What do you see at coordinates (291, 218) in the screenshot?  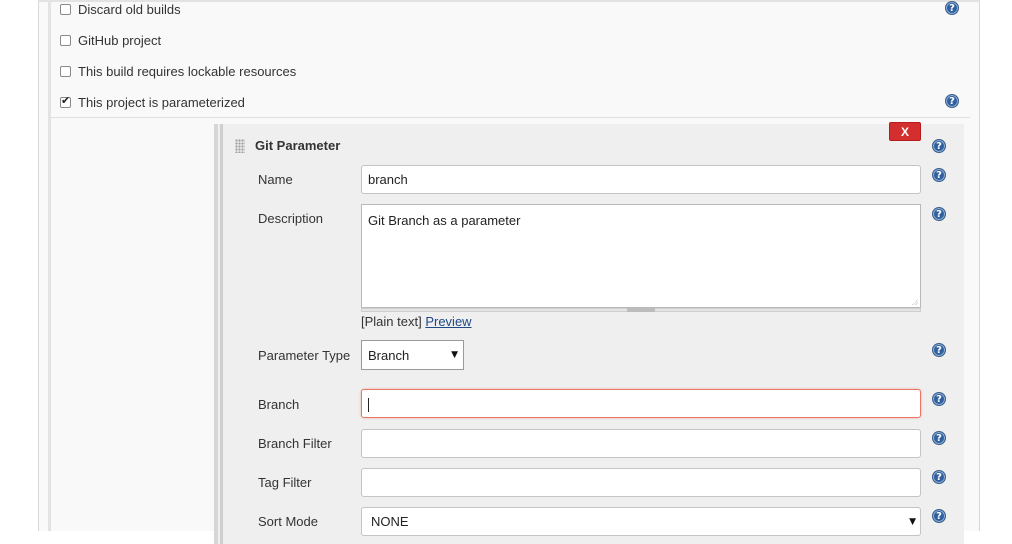 I see `description-label: Description` at bounding box center [291, 218].